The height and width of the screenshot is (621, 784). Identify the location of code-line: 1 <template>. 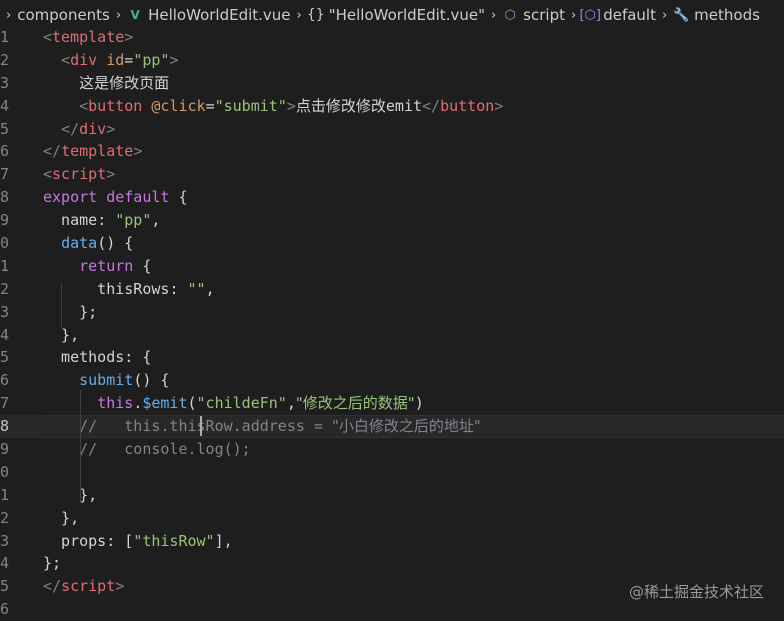
(392, 37).